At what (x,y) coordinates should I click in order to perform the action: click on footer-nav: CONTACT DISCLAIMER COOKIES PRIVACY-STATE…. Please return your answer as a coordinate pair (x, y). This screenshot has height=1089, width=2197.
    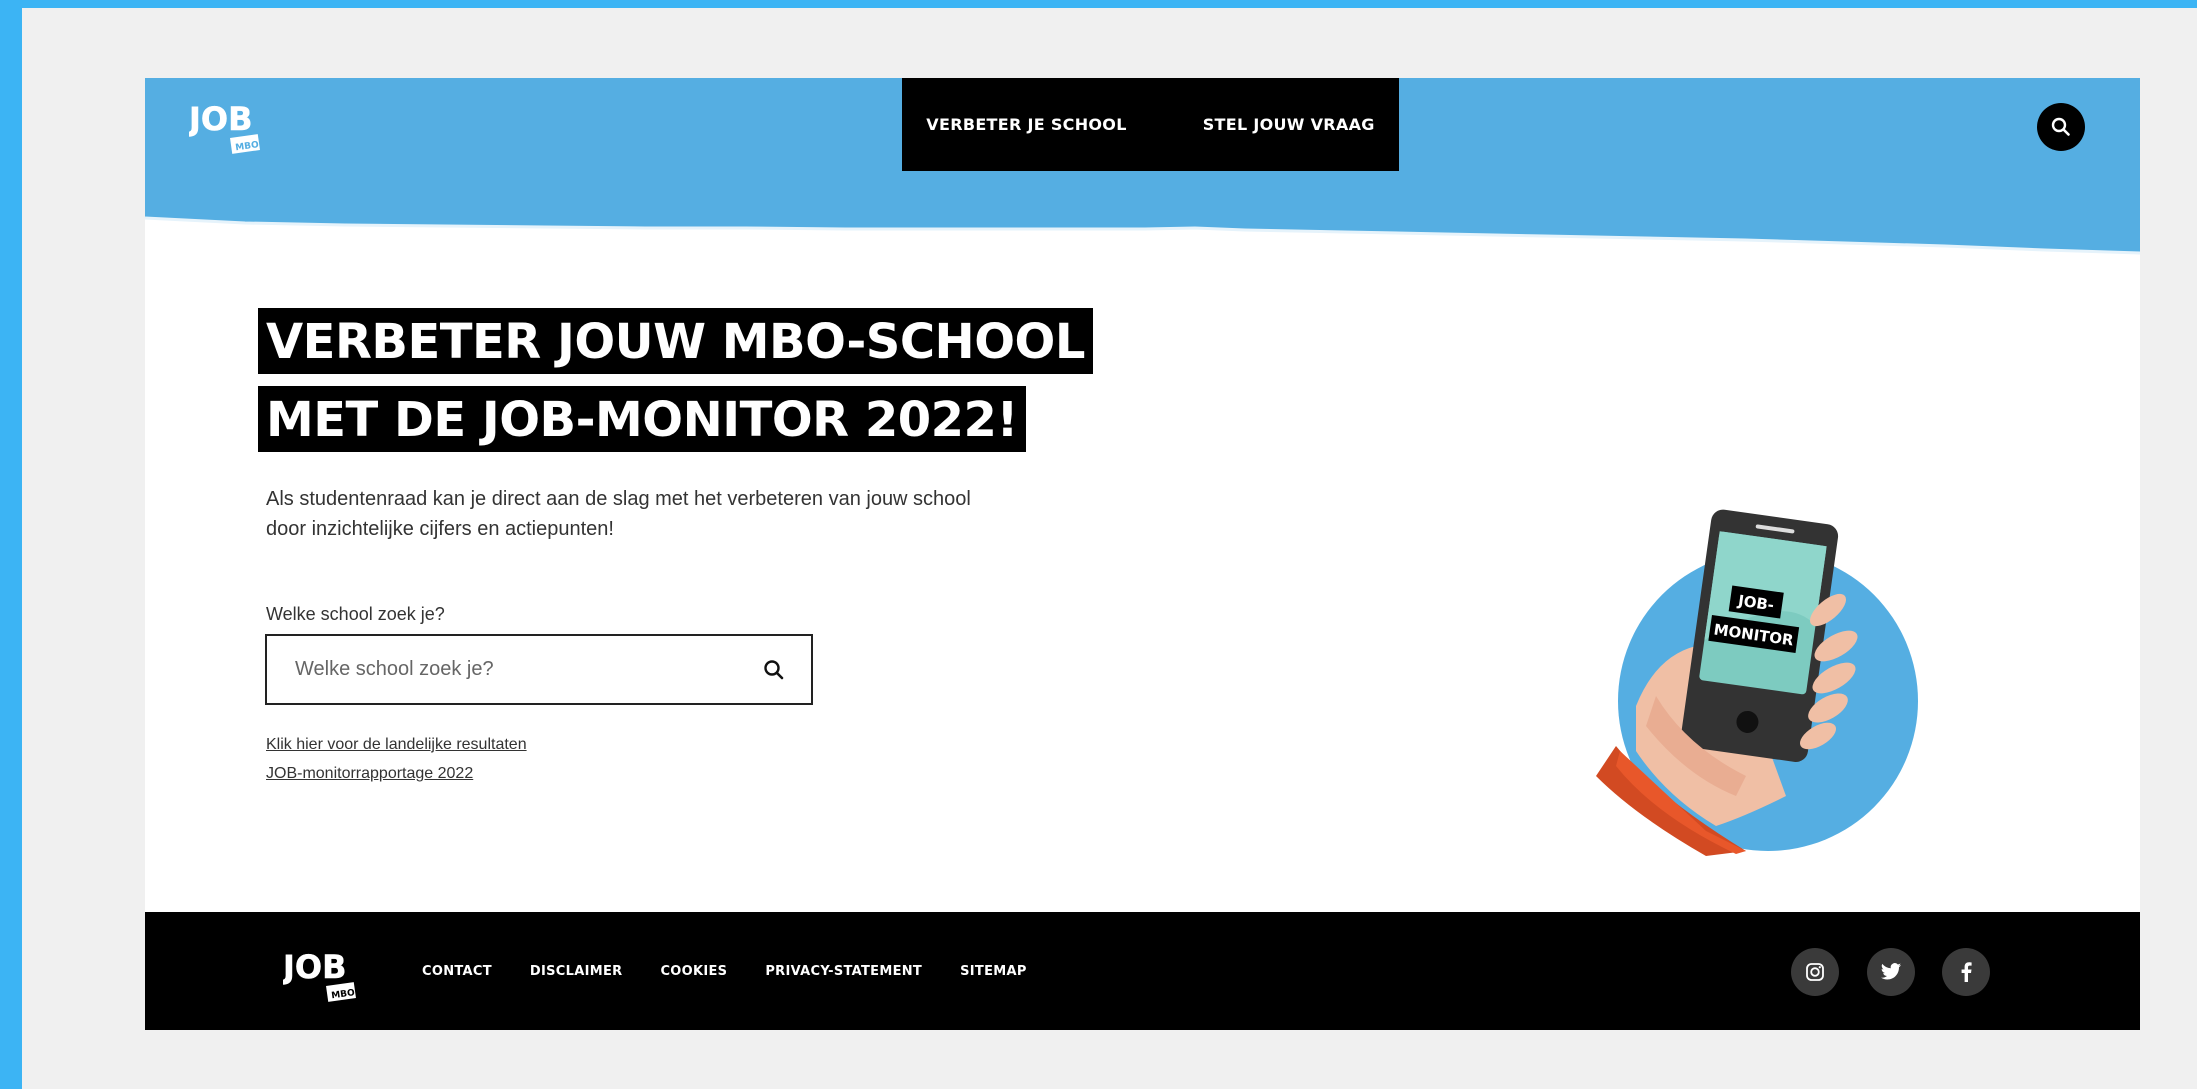
    Looking at the image, I should click on (724, 971).